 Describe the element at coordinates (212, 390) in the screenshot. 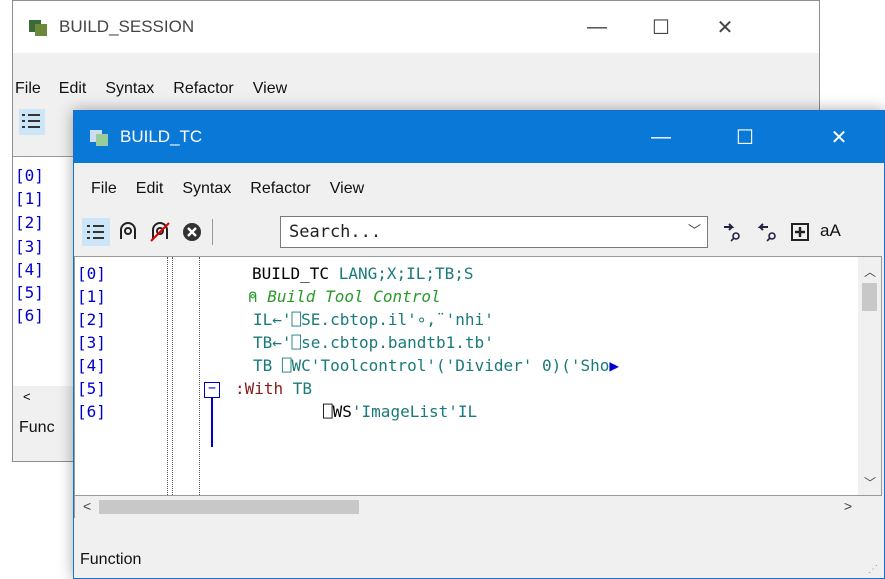

I see `collapse-icon: −` at that location.